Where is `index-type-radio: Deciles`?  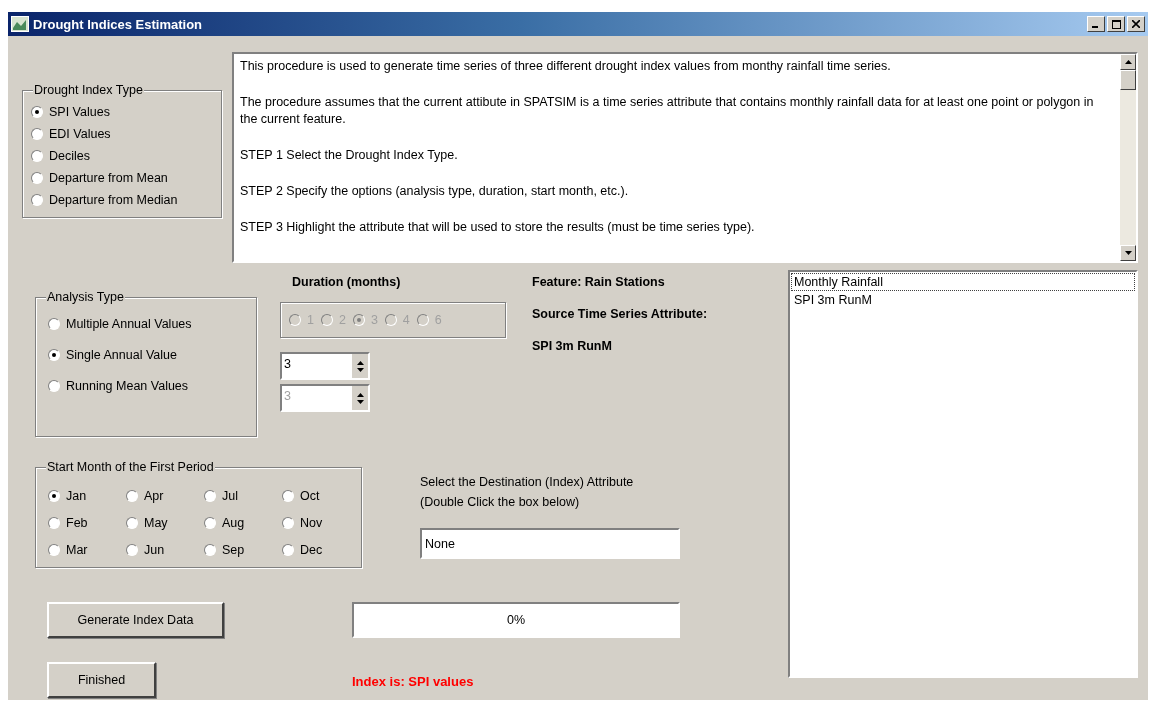 index-type-radio: Deciles is located at coordinates (126, 156).